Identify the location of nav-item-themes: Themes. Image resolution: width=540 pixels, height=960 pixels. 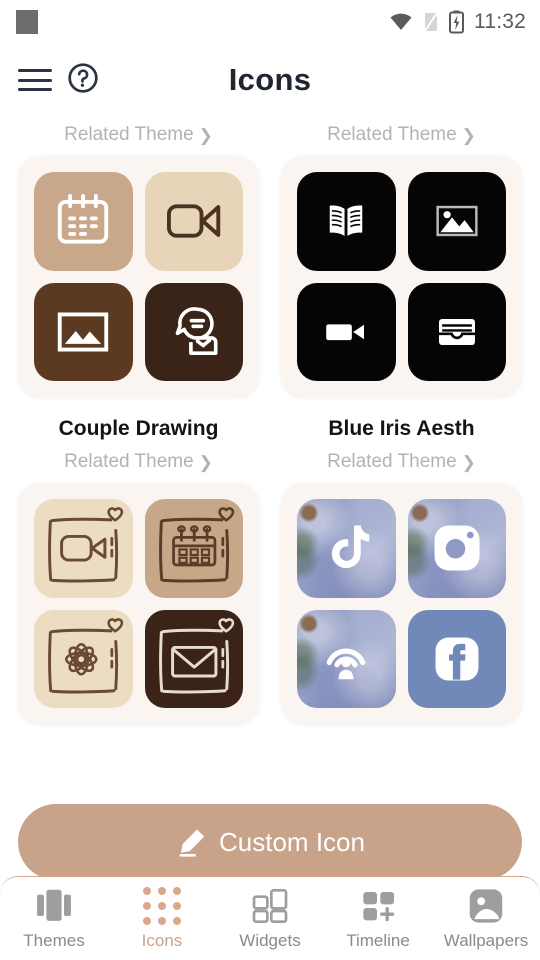
(54, 919).